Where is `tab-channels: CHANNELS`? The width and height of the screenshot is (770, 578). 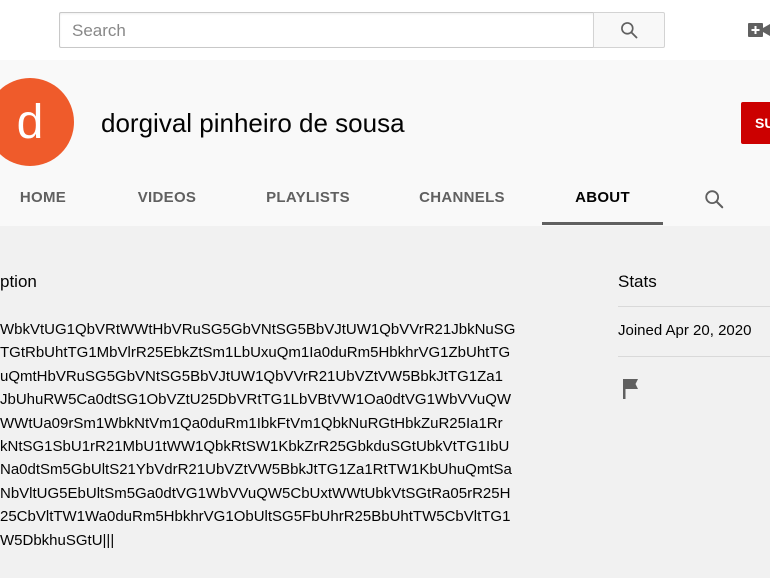
tab-channels: CHANNELS is located at coordinates (462, 198).